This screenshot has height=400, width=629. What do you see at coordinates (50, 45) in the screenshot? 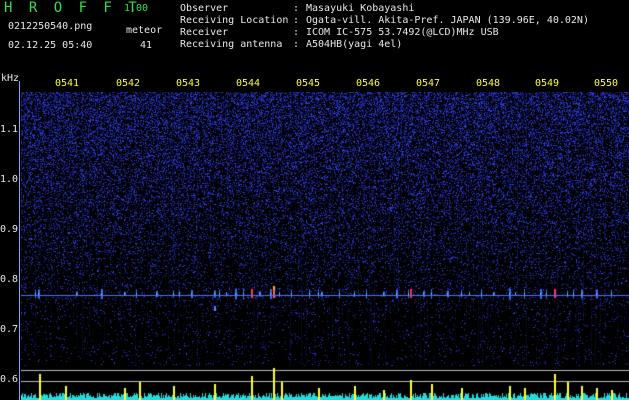
I see `timestamp: 02.12.25 05:40` at bounding box center [50, 45].